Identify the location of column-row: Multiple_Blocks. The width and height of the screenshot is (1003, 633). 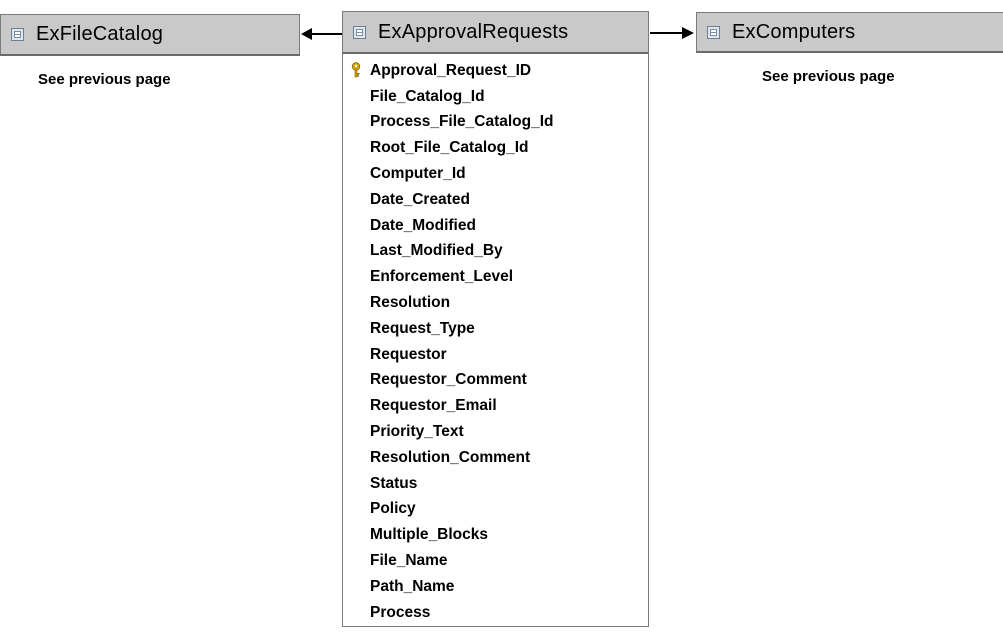
(495, 535).